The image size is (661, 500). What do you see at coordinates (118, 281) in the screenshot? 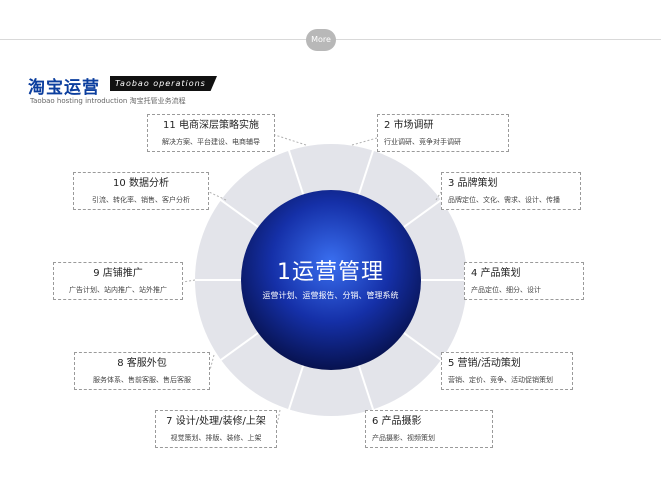
I see `step-box-9: 9 店铺推广 广告计划、站内推广、站外推广` at bounding box center [118, 281].